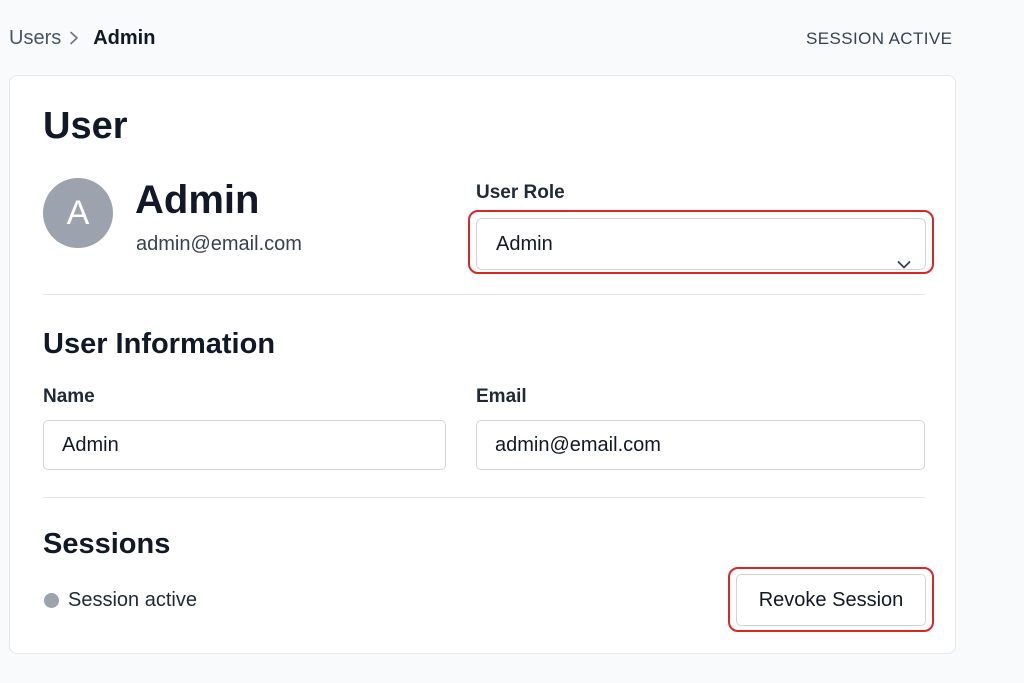 The height and width of the screenshot is (683, 1024). I want to click on revoke-session-button: Revoke Session, so click(831, 600).